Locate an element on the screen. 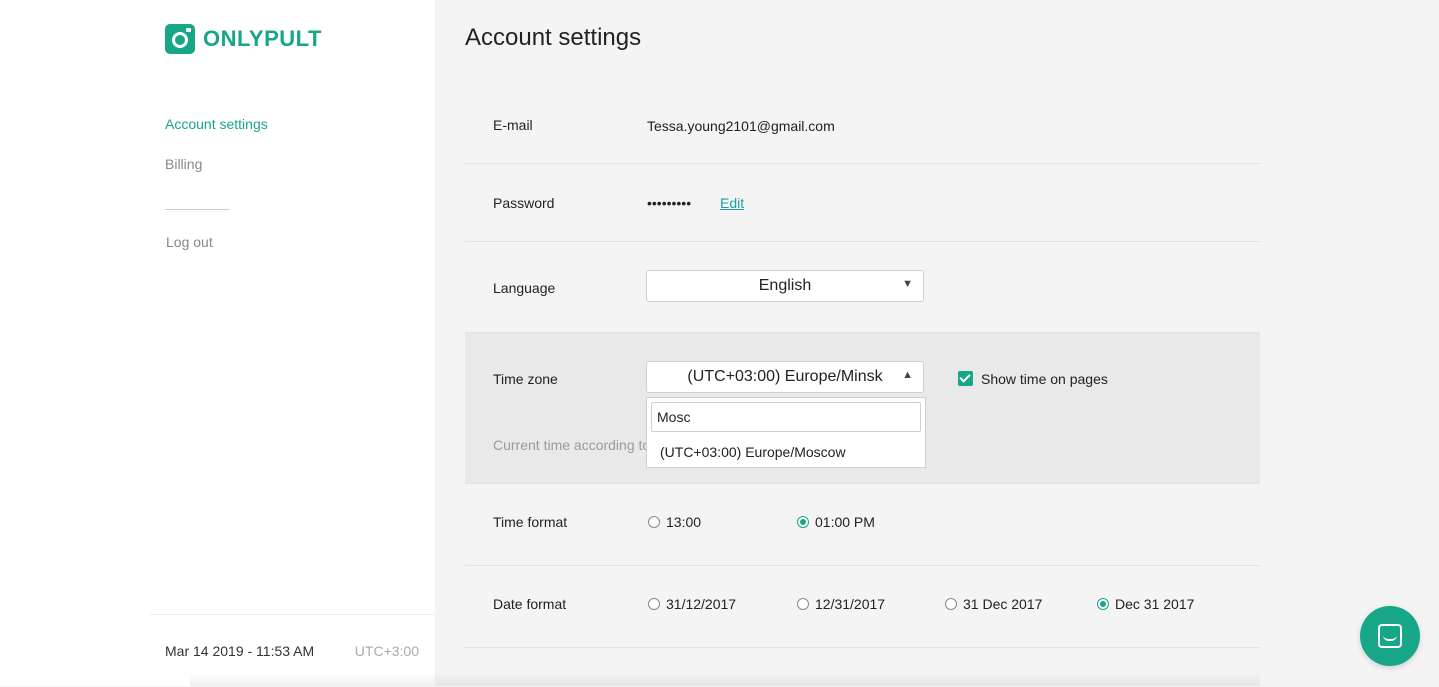  timezone-select: (UTC+03:00) Europe/Minsk ▲ is located at coordinates (785, 377).